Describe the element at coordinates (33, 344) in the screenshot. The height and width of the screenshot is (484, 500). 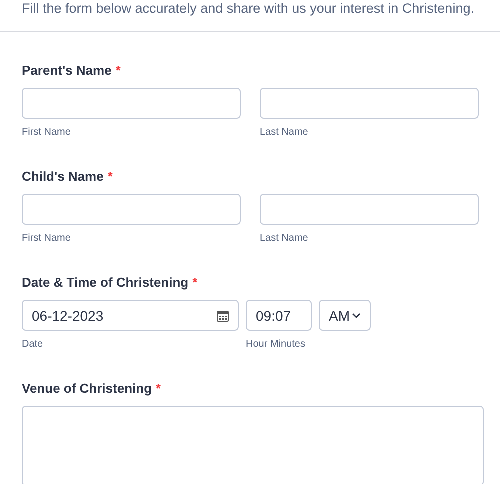
I see `sublabel: Date` at that location.